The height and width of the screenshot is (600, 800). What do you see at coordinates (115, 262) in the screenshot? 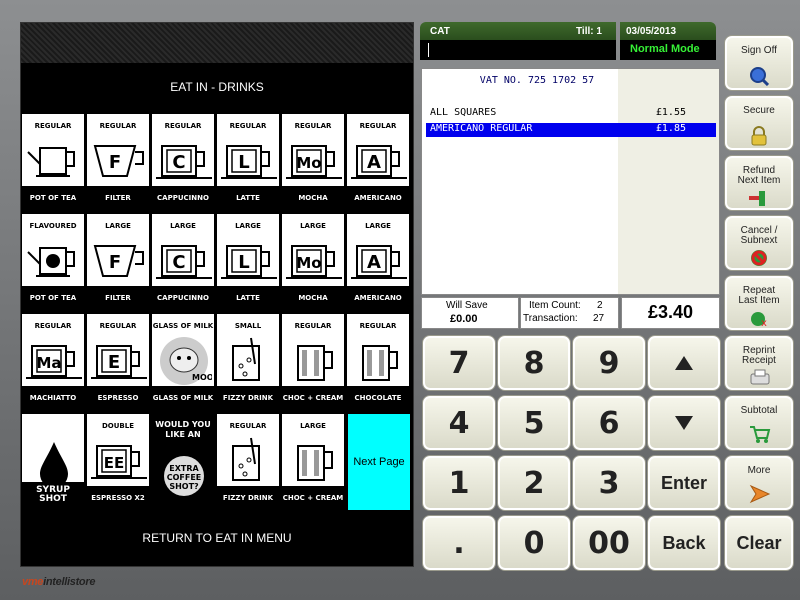
I see `svg-text: F` at bounding box center [115, 262].